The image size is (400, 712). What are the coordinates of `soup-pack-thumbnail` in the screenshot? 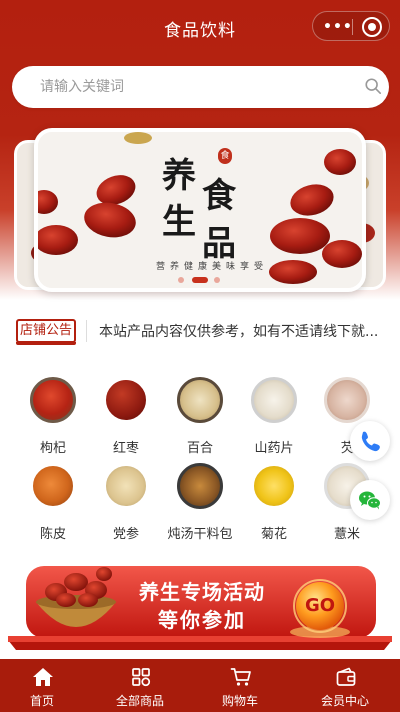 It's located at (200, 486).